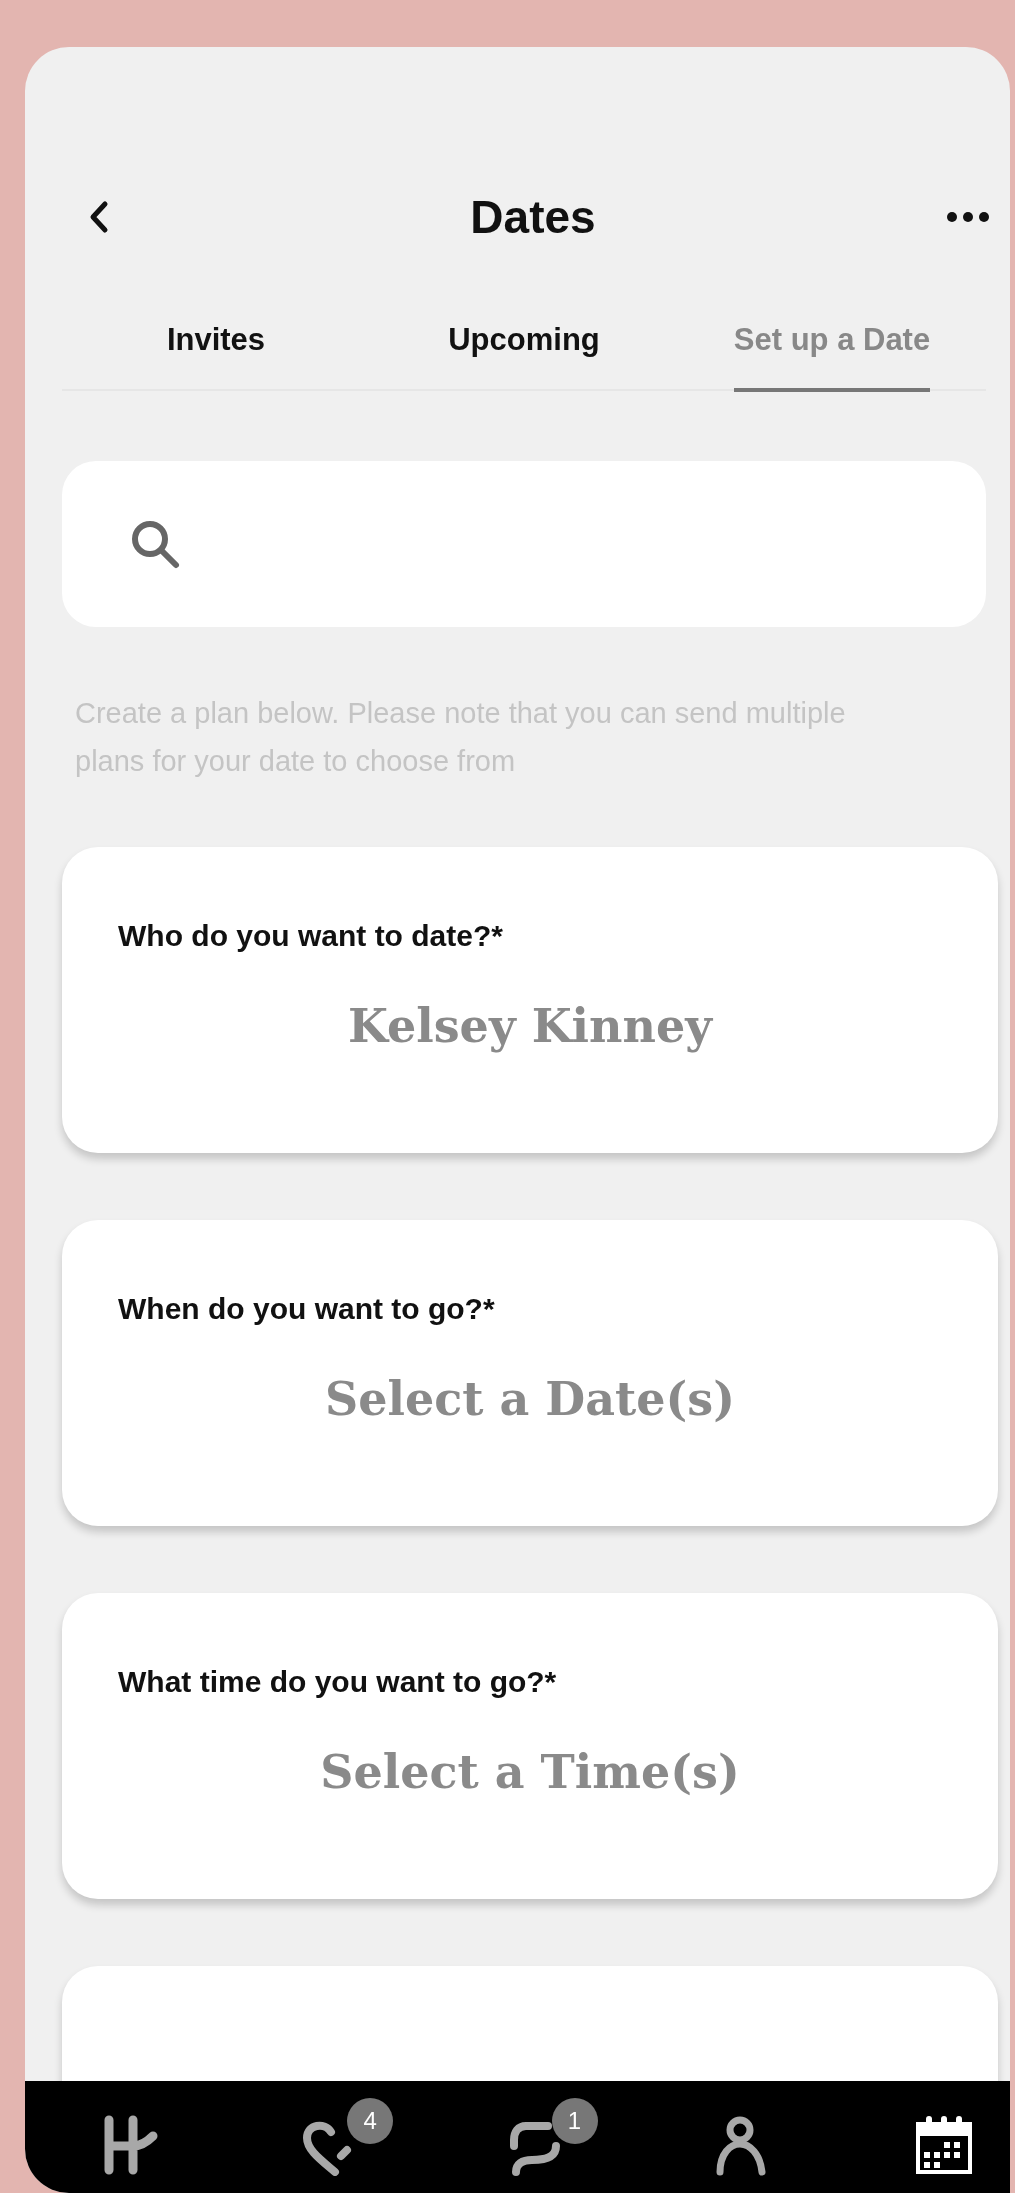  I want to click on tab: Upcoming, so click(524, 352).